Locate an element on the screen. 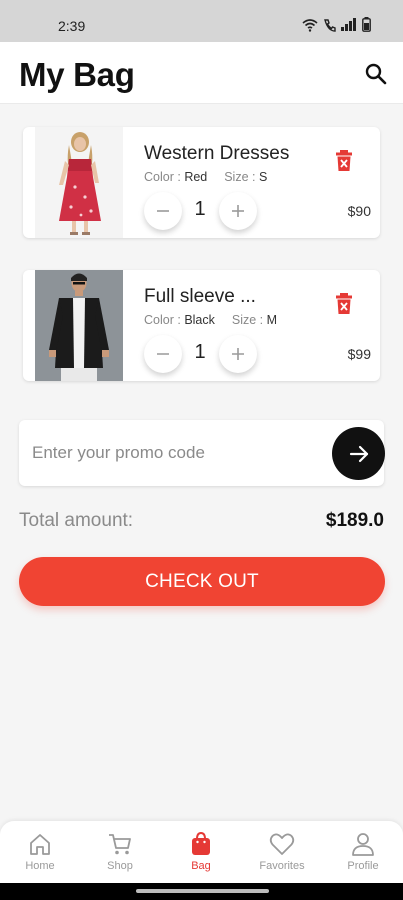  size-value: M is located at coordinates (272, 320).